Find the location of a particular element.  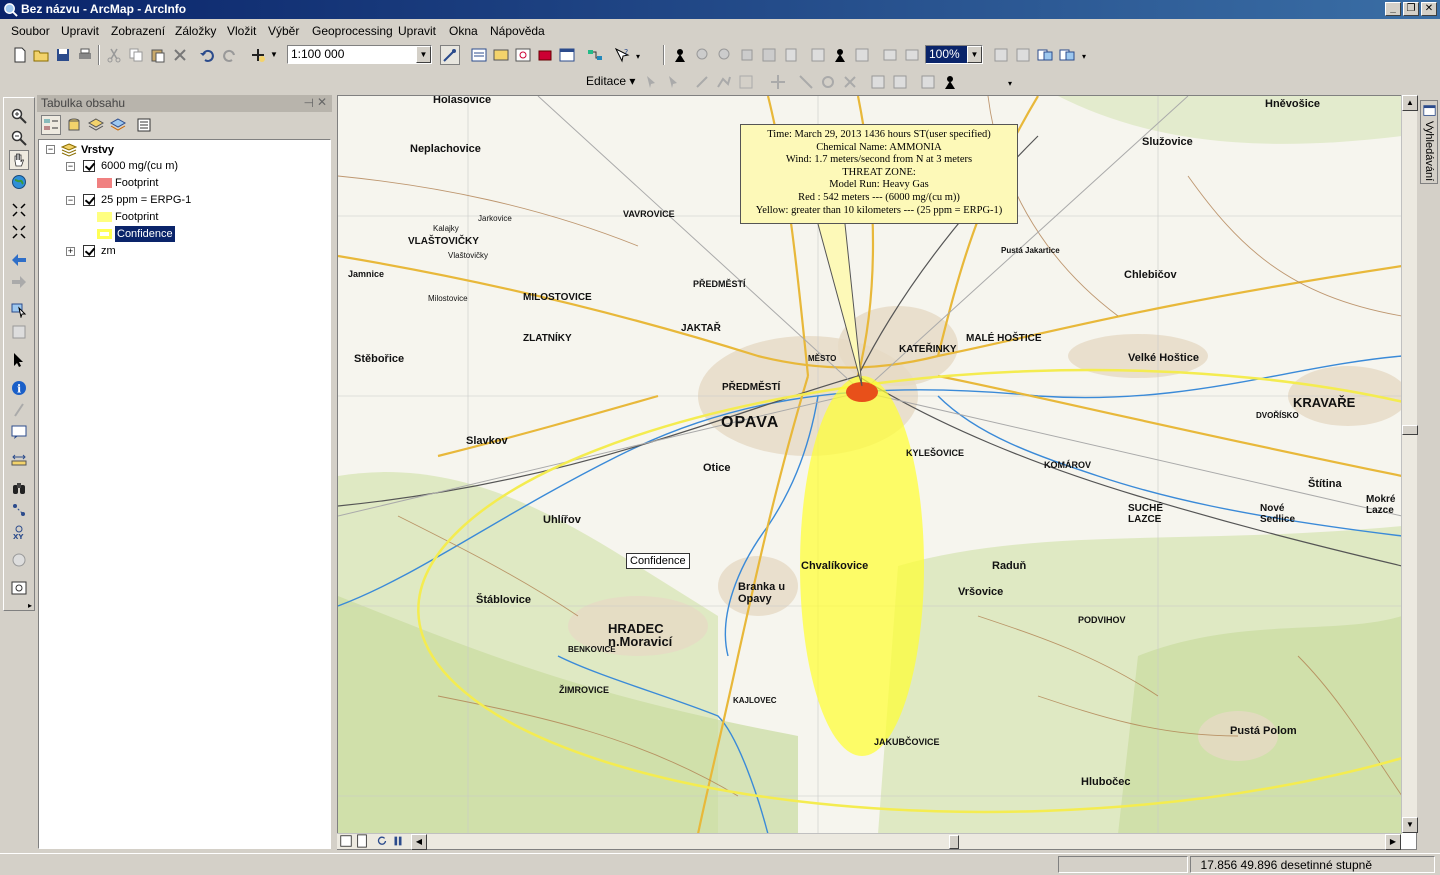

data-frame-vrstvy: Vrstvy is located at coordinates (97, 150).